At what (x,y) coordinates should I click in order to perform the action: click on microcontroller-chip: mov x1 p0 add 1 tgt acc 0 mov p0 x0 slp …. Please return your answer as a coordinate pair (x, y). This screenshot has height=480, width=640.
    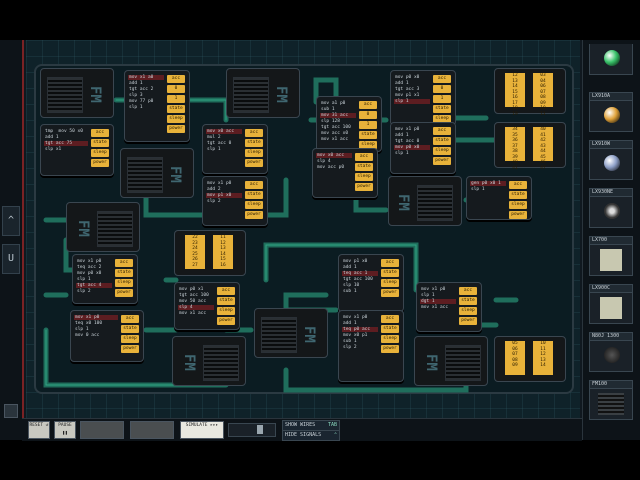
    Looking at the image, I should click on (423, 148).